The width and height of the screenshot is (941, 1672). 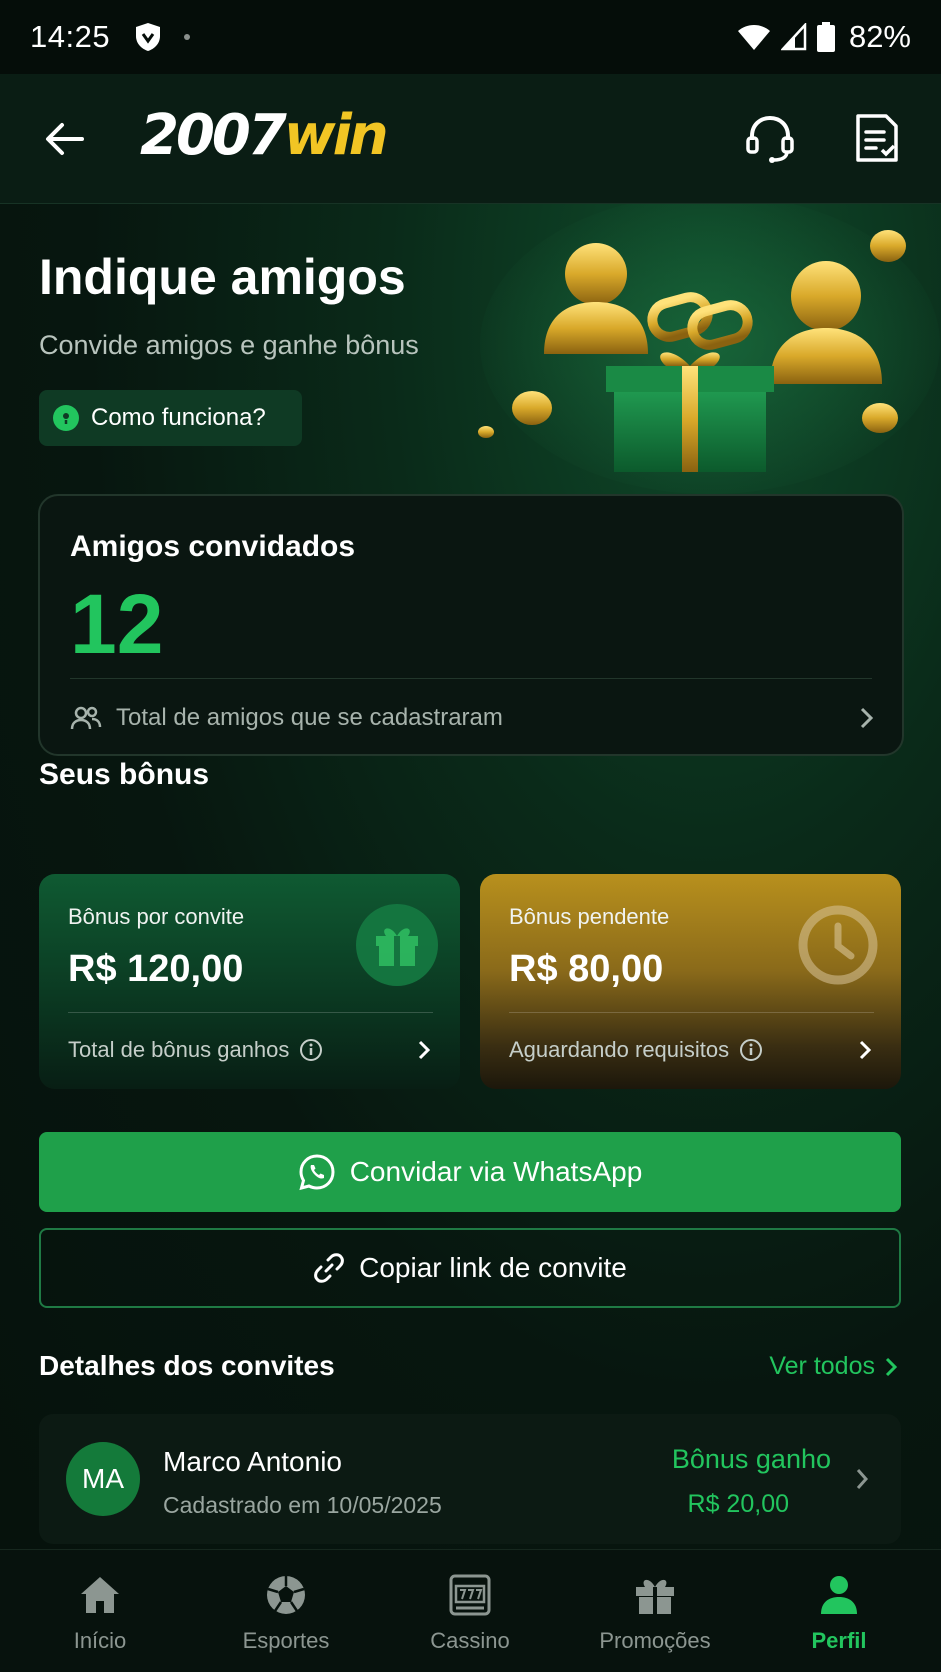 What do you see at coordinates (179, 1049) in the screenshot?
I see `invite-bonus-footer-text: Total de bônus ganhos` at bounding box center [179, 1049].